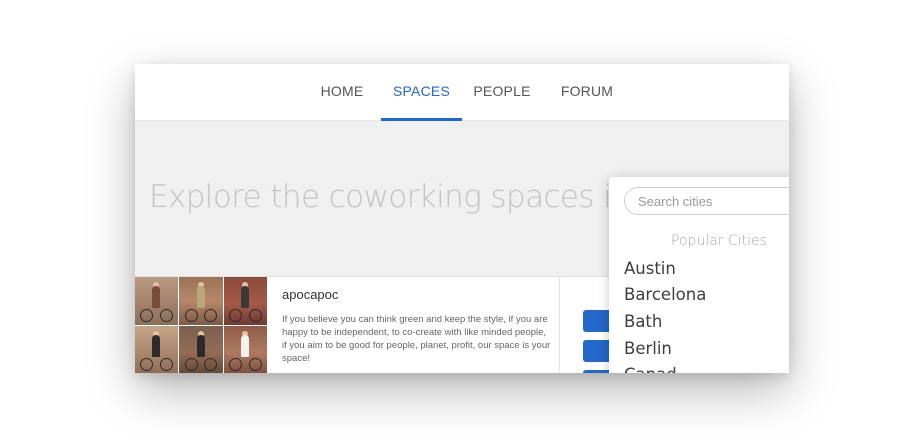 The height and width of the screenshot is (436, 922). I want to click on city-option-partial: Canad, so click(650, 369).